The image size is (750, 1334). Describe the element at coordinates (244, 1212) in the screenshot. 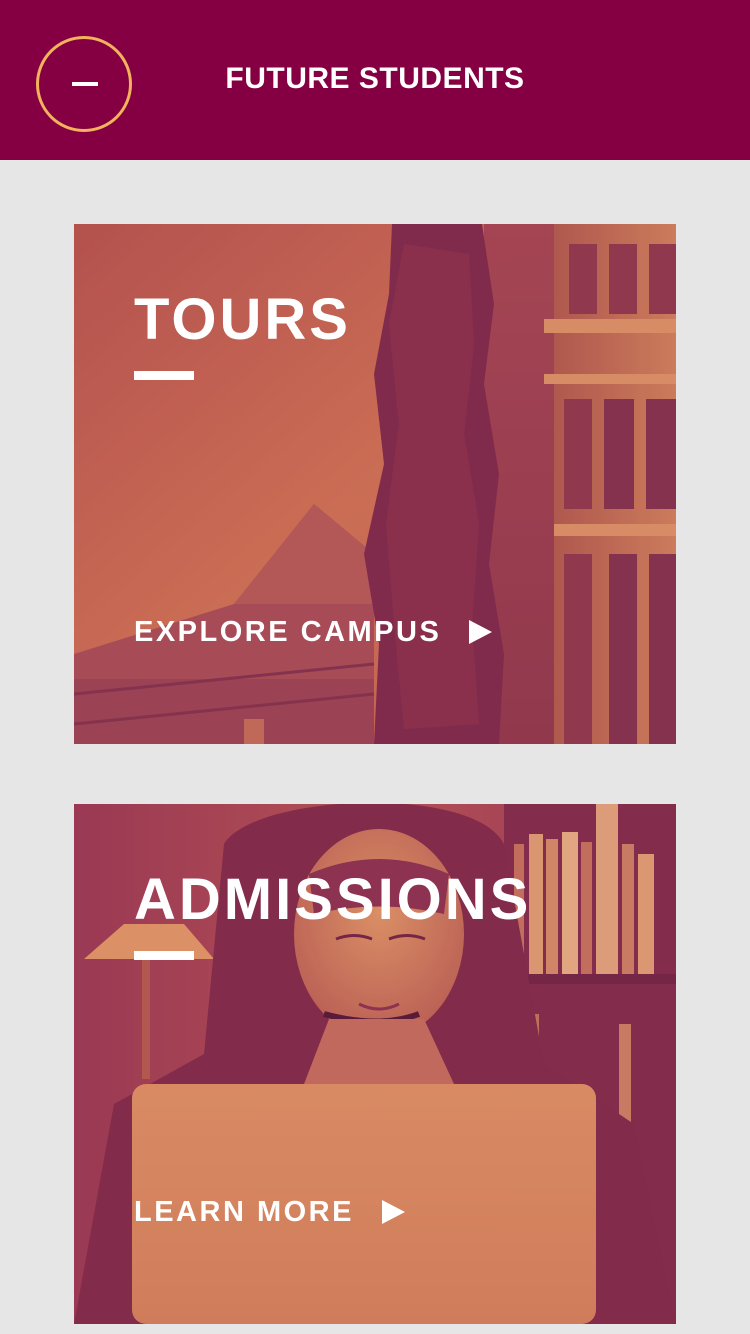

I see `link-label: LEARN MORE` at that location.